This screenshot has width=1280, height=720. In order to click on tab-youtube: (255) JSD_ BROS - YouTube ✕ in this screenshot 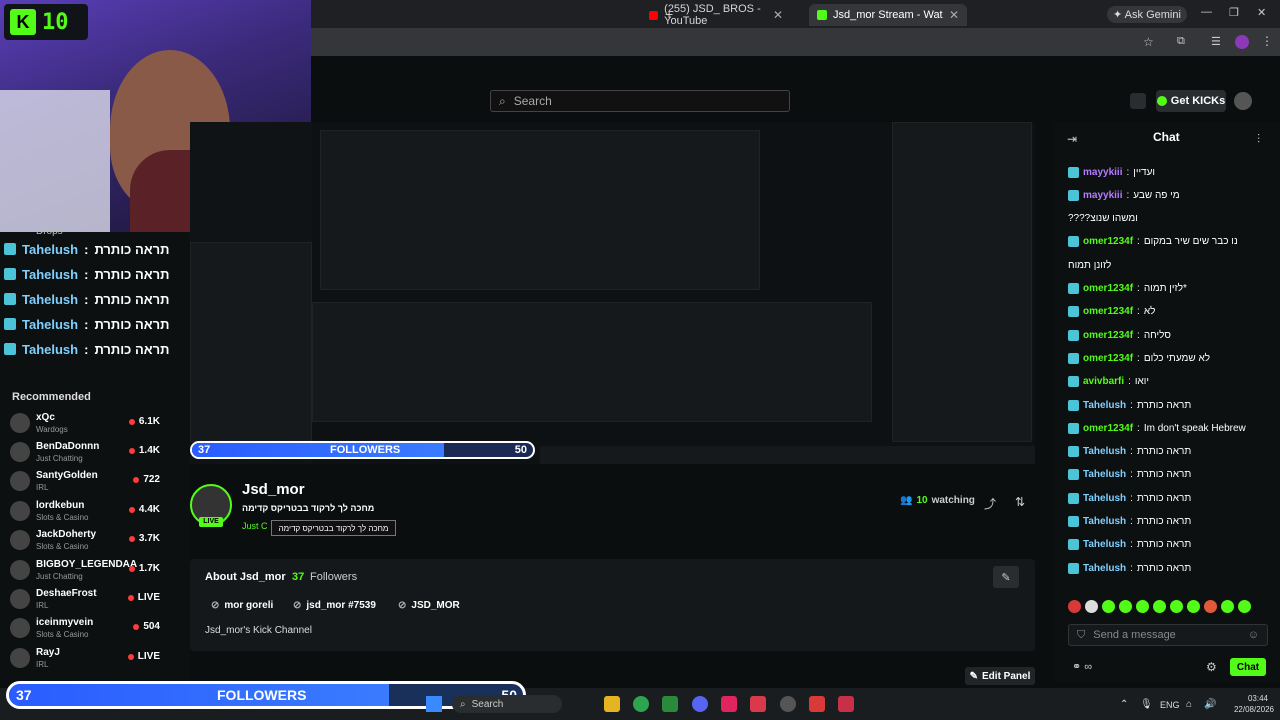, I will do `click(716, 15)`.